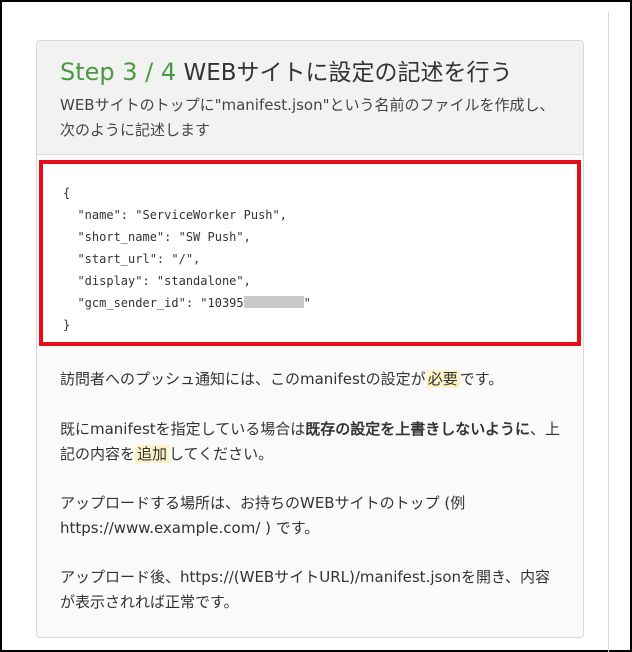 Image resolution: width=632 pixels, height=652 pixels. I want to click on gcm-suffix: ", so click(307, 303).